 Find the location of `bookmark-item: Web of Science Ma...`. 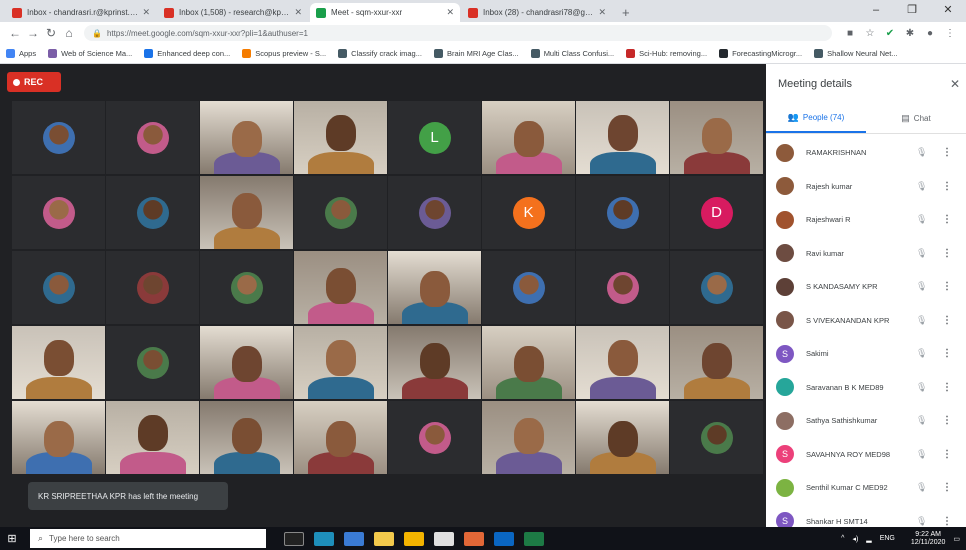

bookmark-item: Web of Science Ma... is located at coordinates (90, 53).